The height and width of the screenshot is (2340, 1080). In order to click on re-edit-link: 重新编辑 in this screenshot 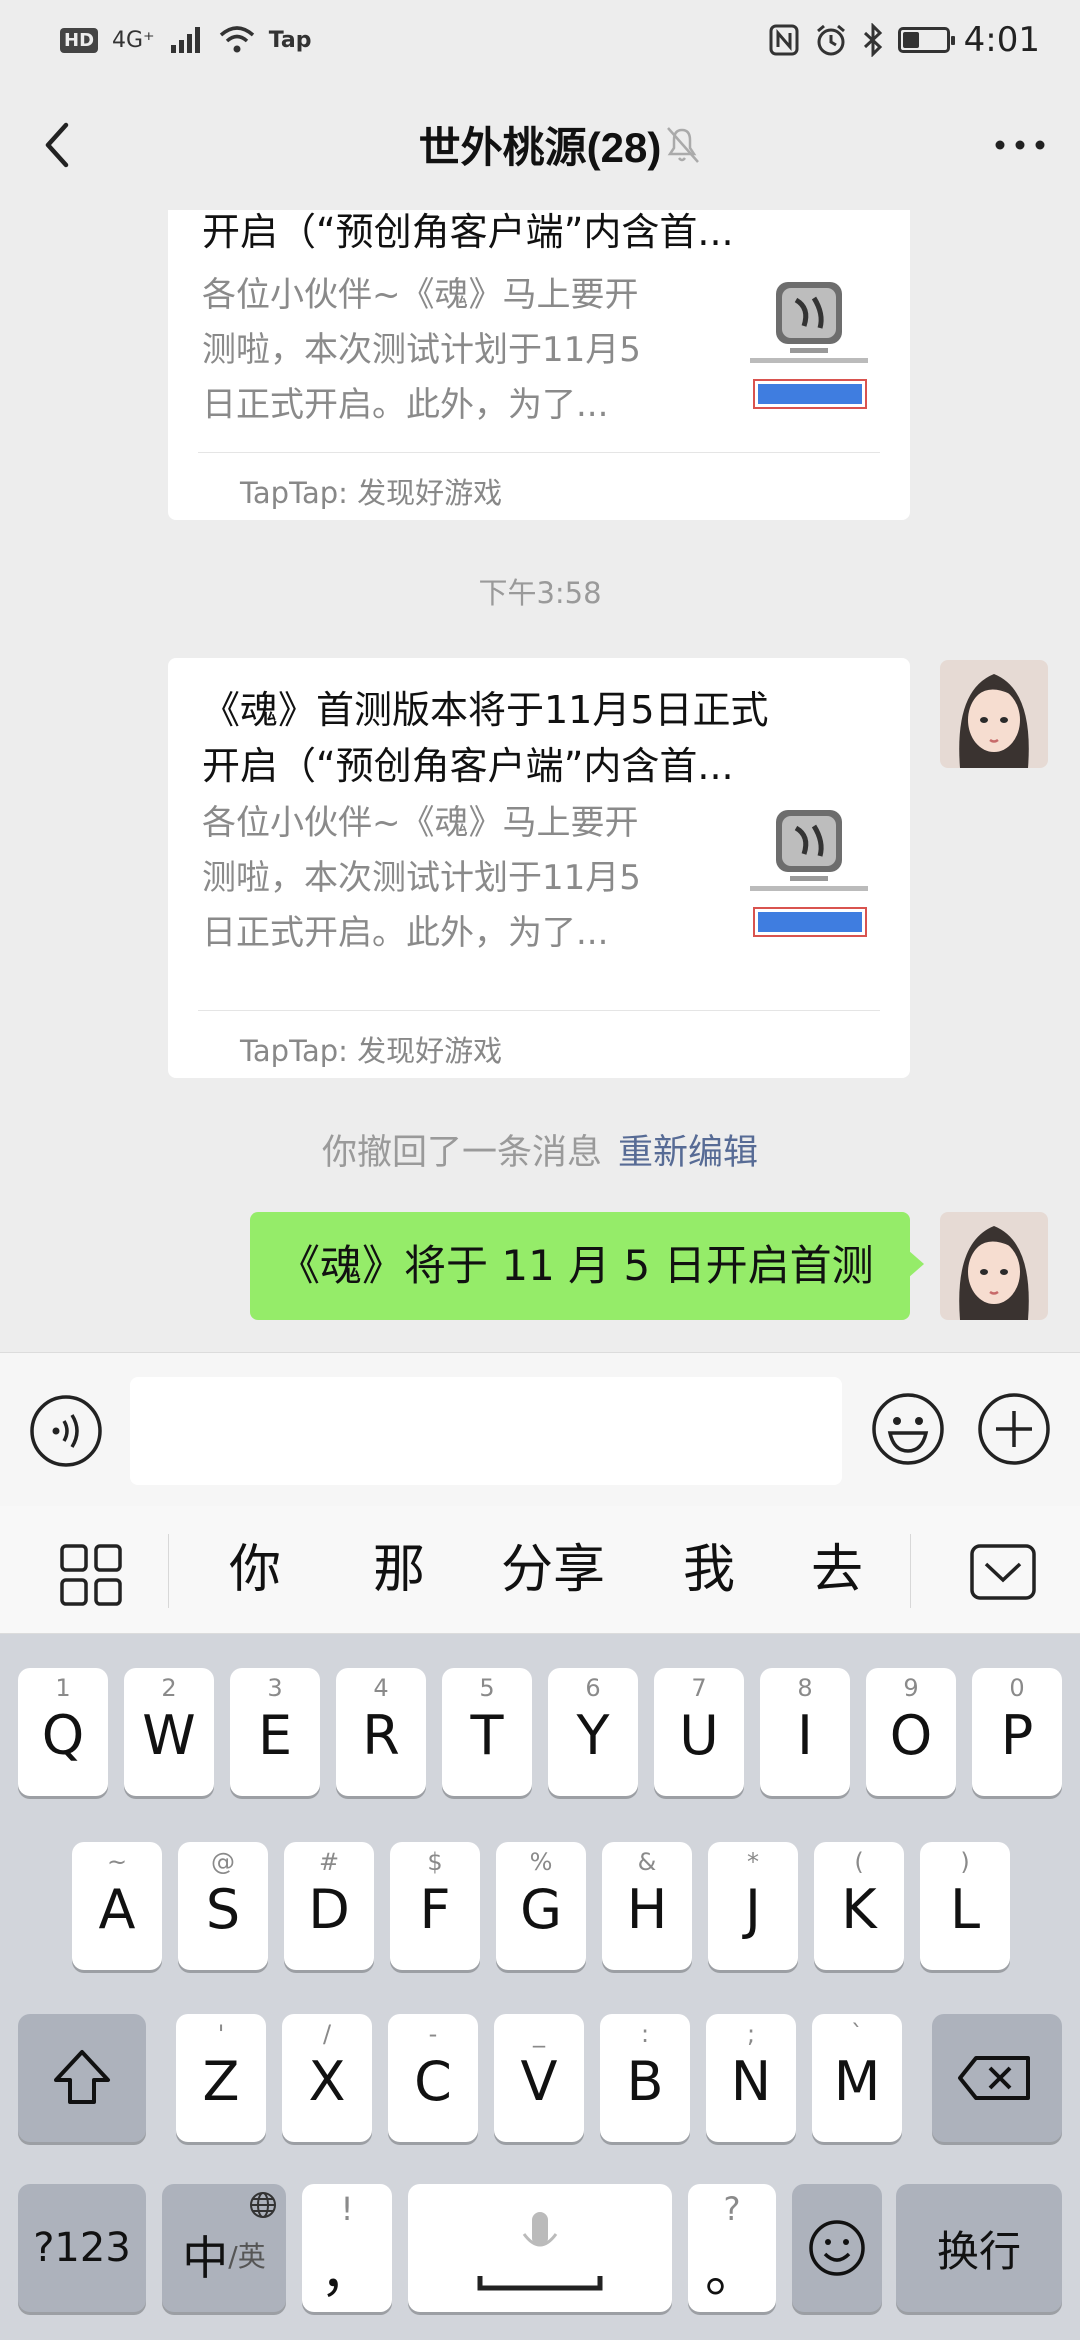, I will do `click(688, 1153)`.